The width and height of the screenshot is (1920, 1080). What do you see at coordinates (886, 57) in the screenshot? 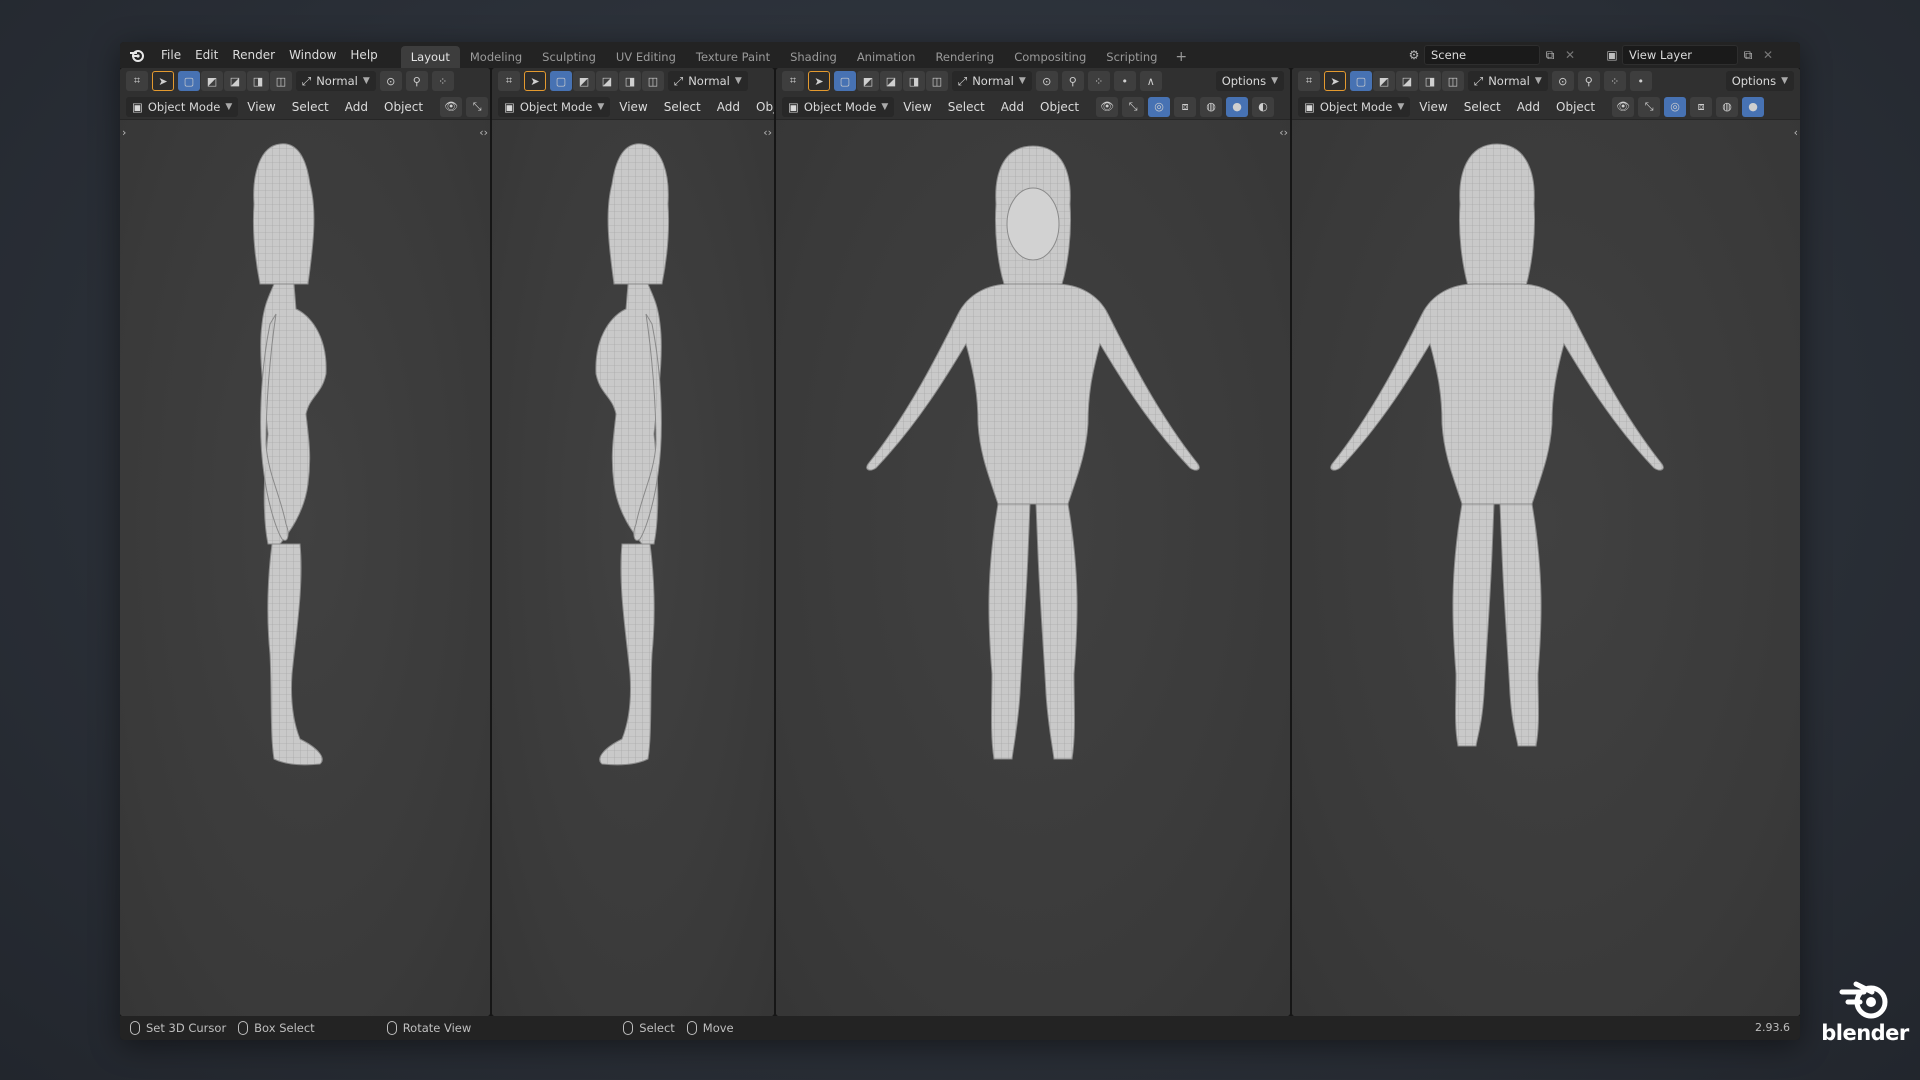
I see `tab-animation: Animation` at bounding box center [886, 57].